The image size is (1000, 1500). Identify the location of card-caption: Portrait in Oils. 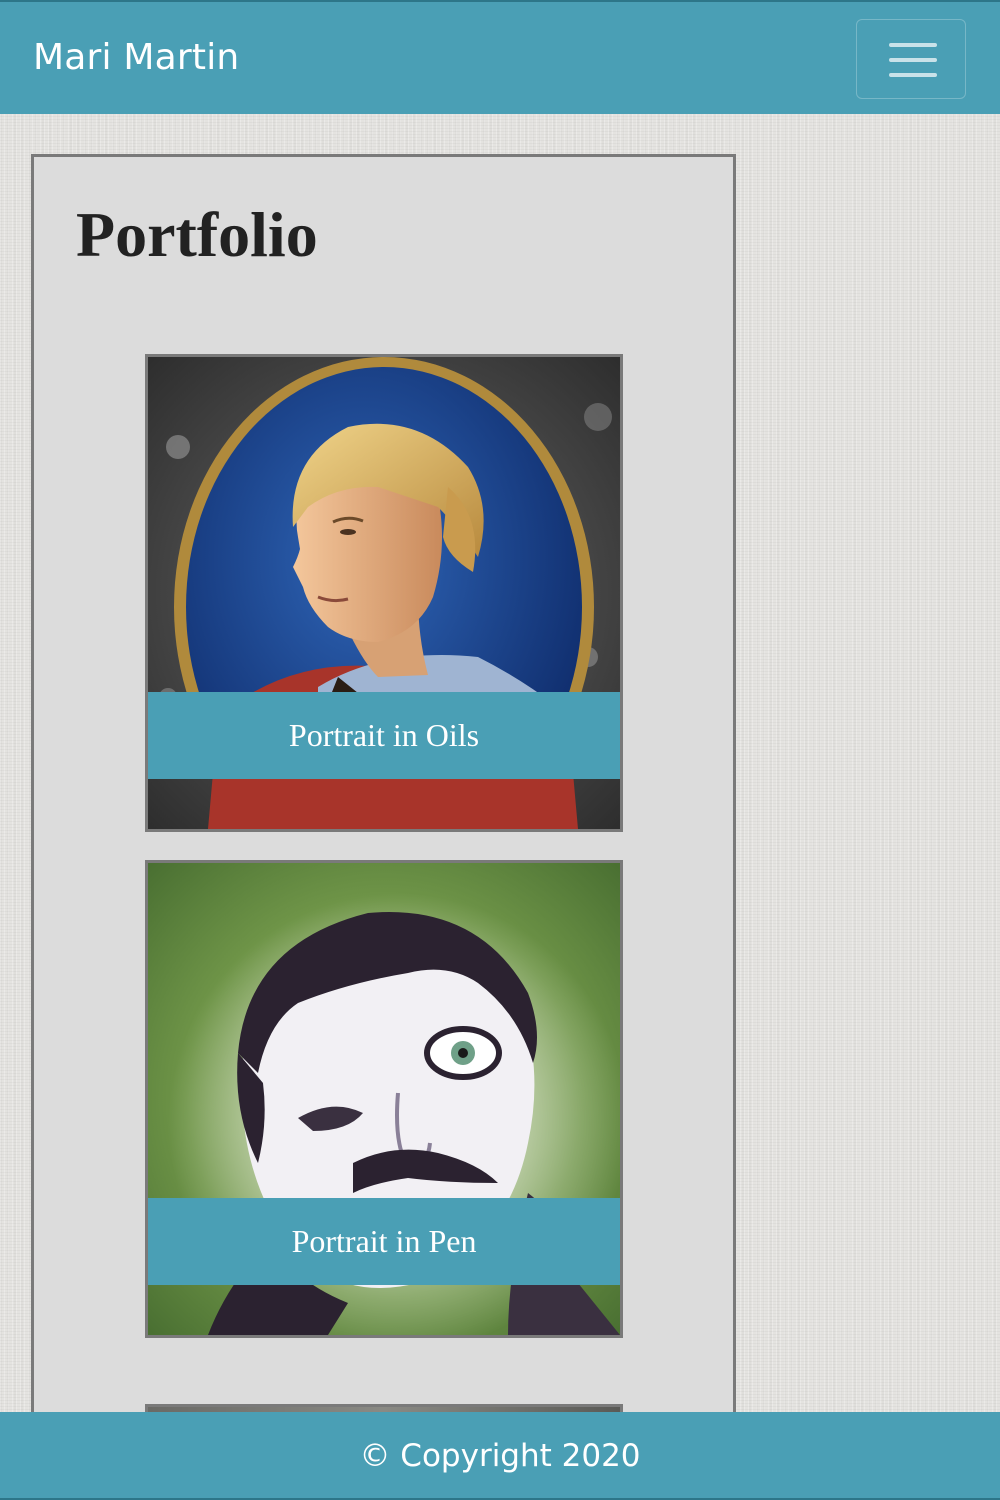
(384, 735).